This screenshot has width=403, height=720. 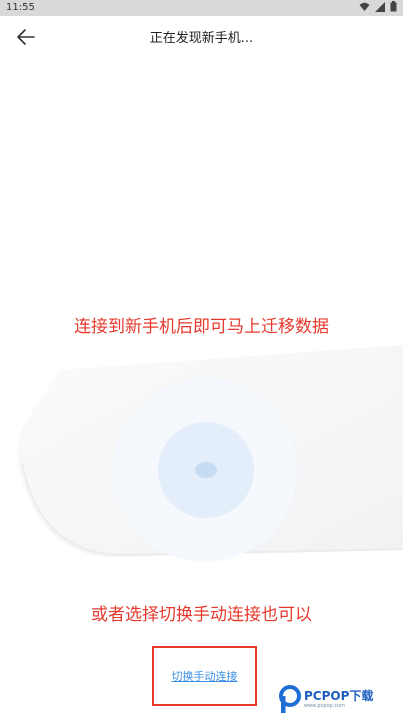 I want to click on watermark-url: www.pcpop.com, so click(x=324, y=706).